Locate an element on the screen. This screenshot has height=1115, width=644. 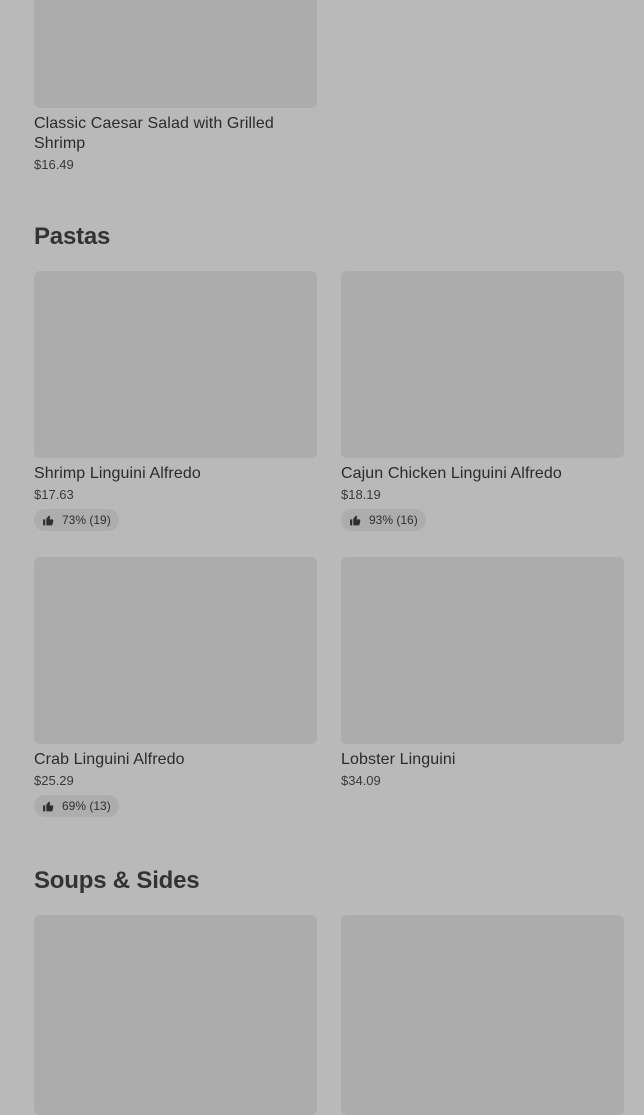
menu-item-name: Lobster Linguini is located at coordinates (398, 759).